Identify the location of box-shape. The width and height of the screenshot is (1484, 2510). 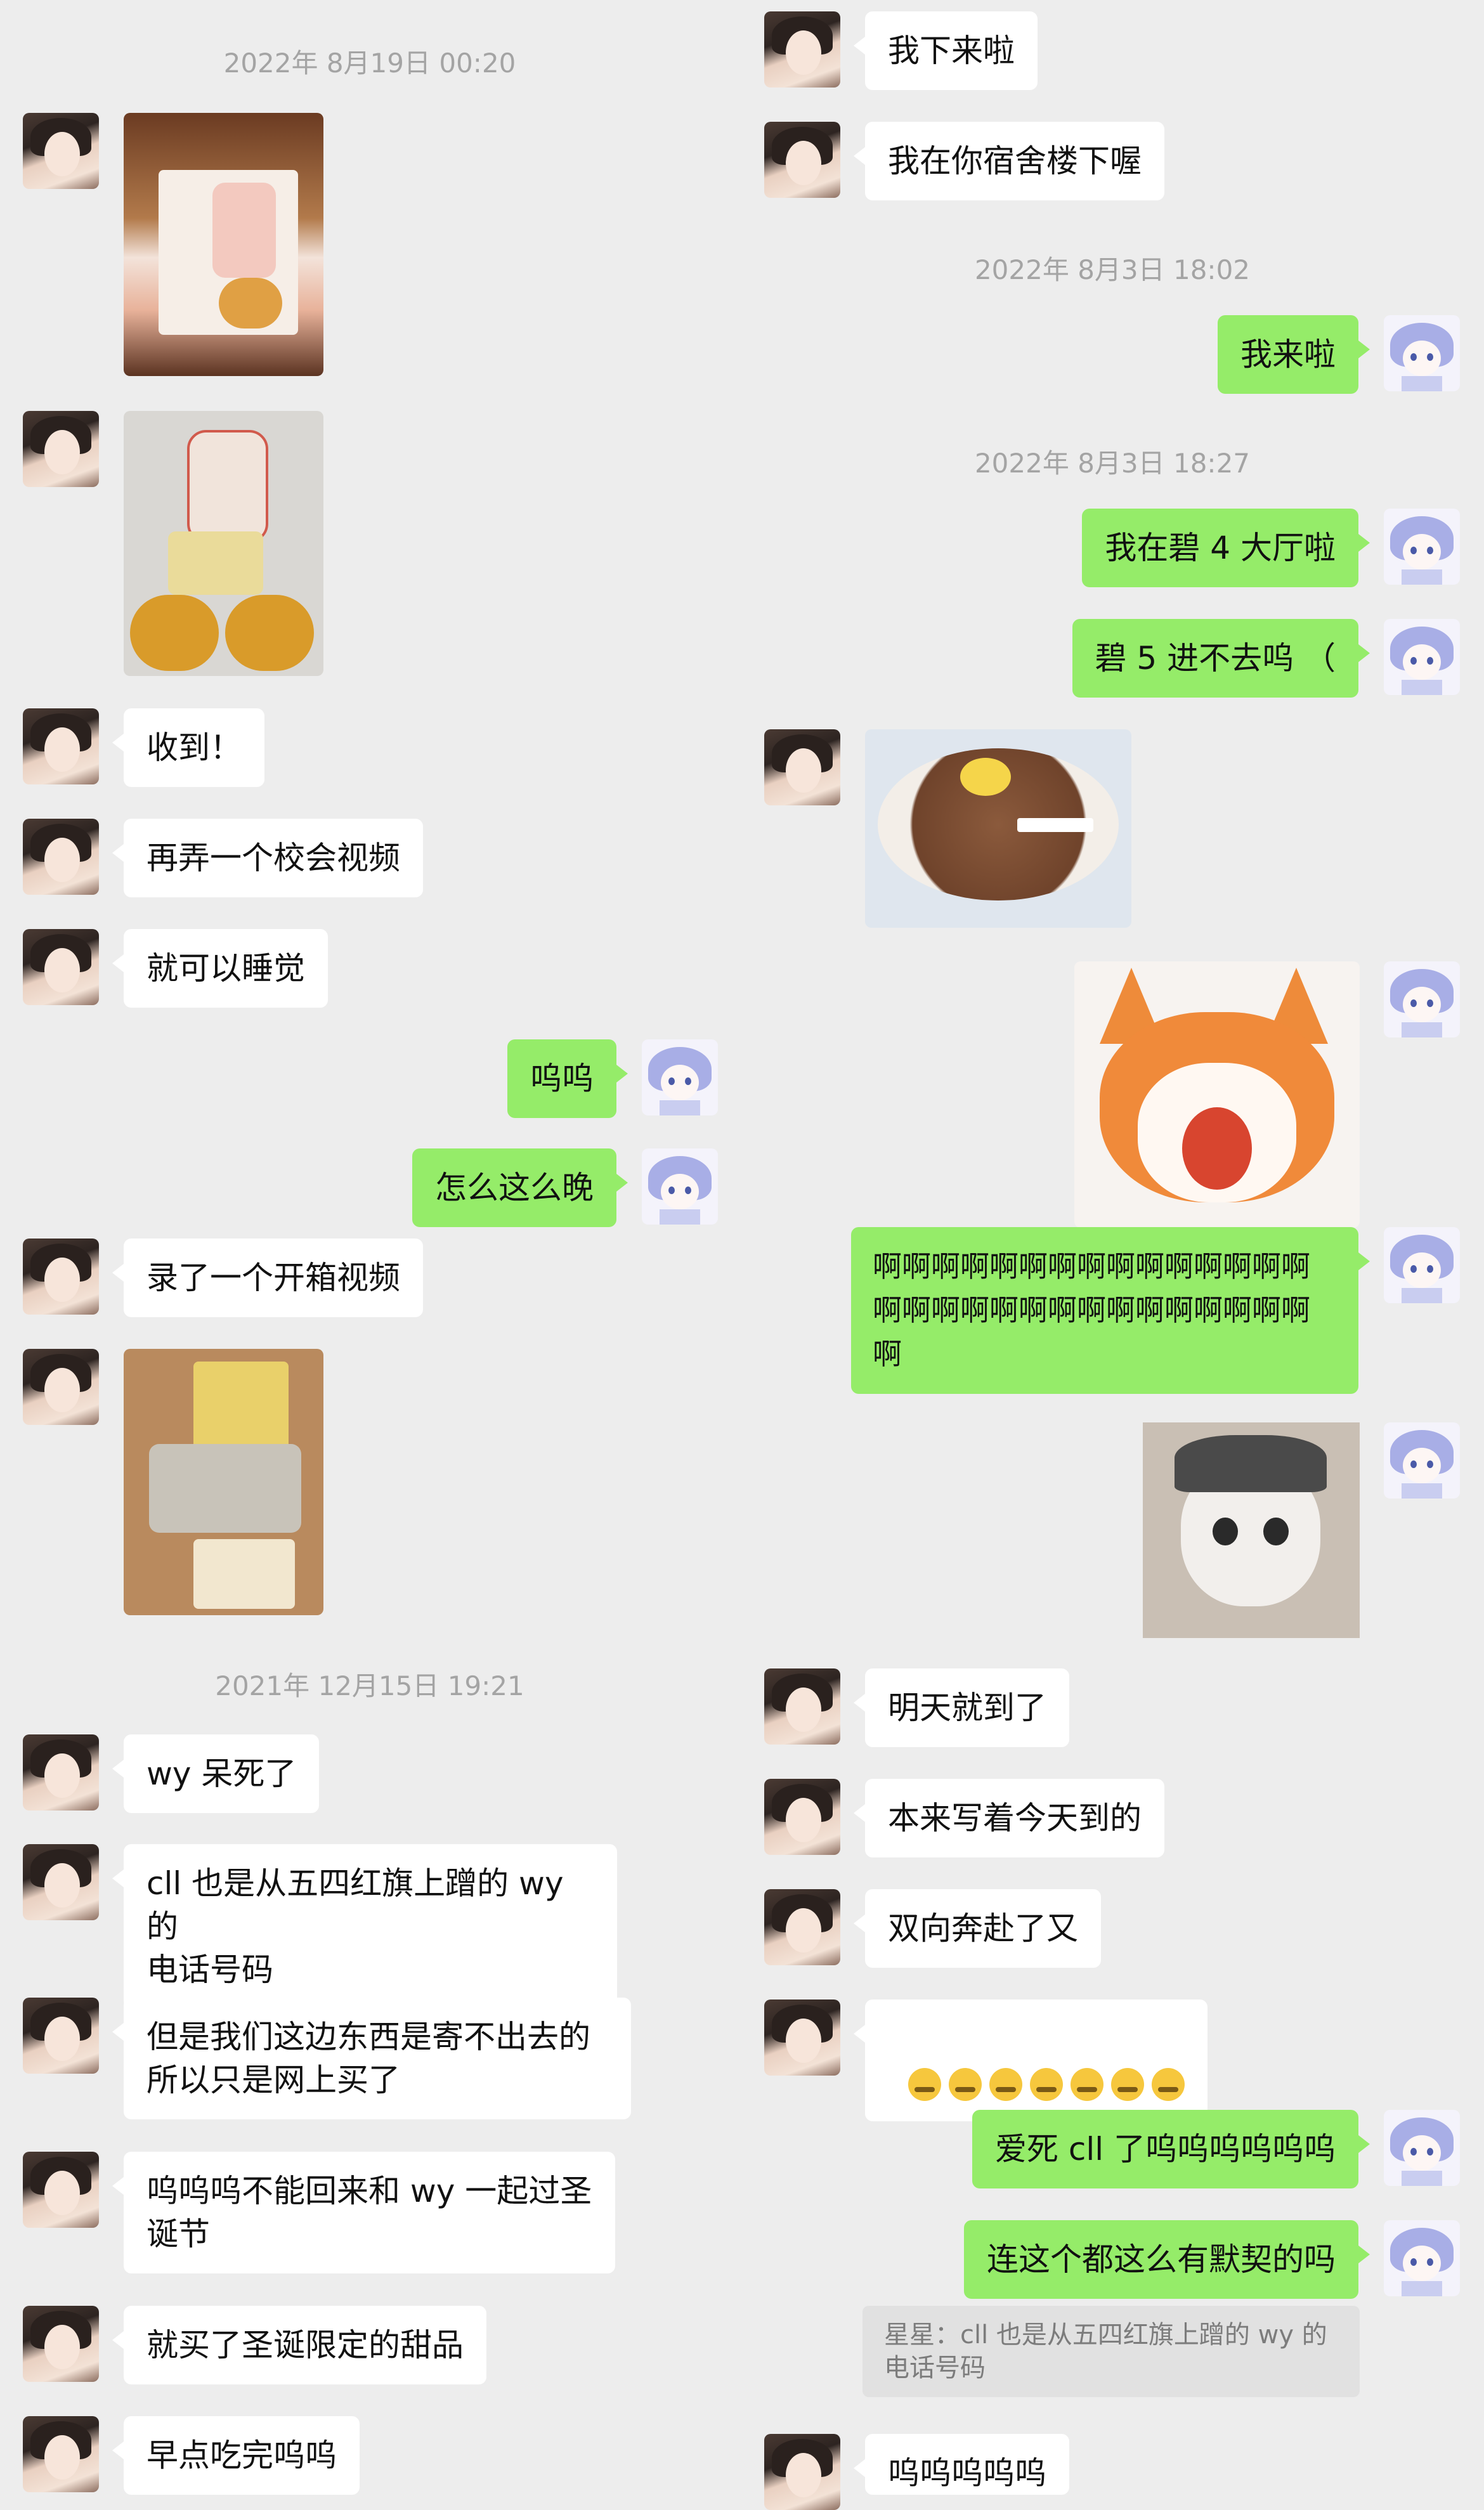
(241, 1406).